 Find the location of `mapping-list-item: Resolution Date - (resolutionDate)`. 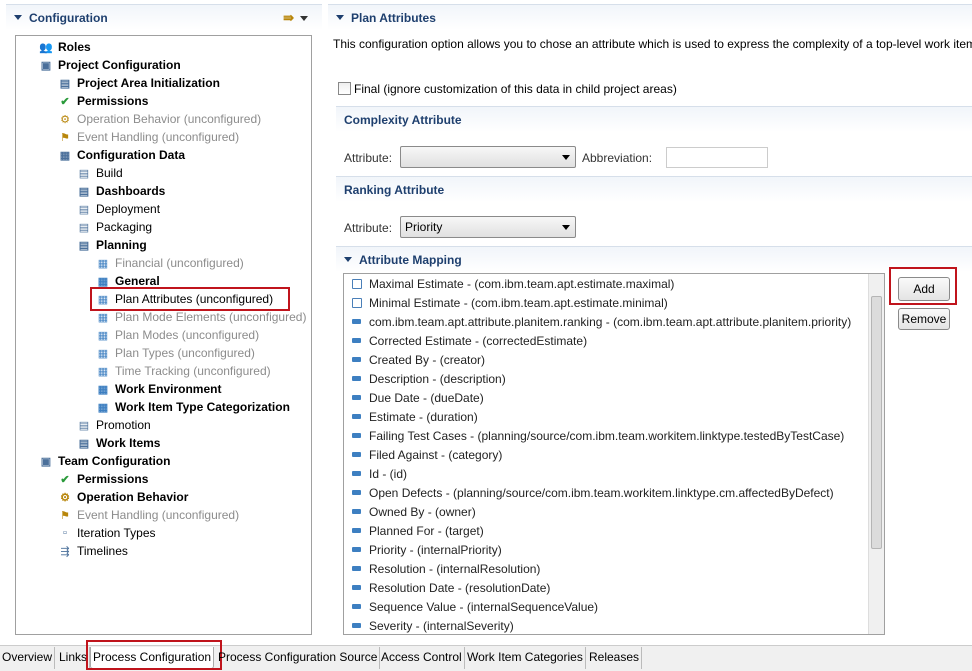

mapping-list-item: Resolution Date - (resolutionDate) is located at coordinates (451, 587).